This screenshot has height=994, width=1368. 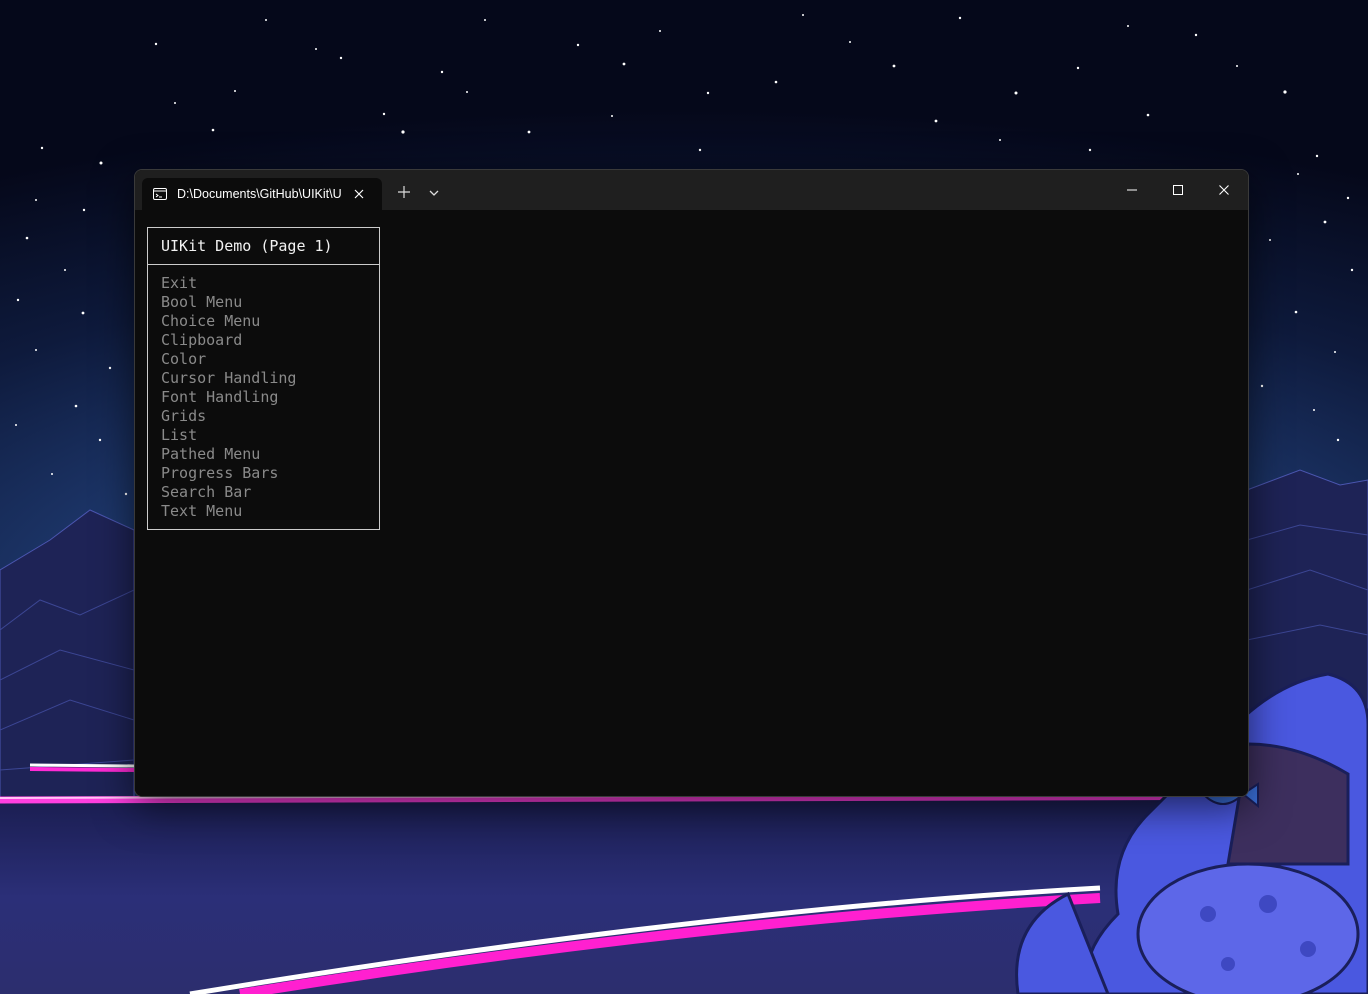 What do you see at coordinates (270, 435) in the screenshot?
I see `menu-item-list: List` at bounding box center [270, 435].